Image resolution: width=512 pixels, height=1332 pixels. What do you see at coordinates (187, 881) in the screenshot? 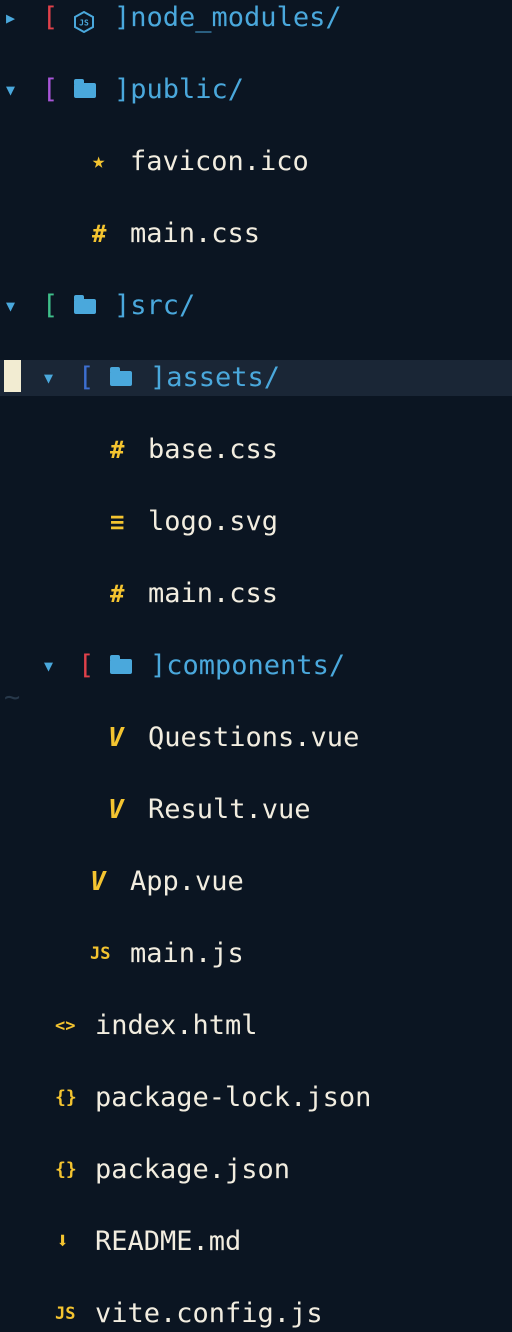
I see `file-label: App.vue` at bounding box center [187, 881].